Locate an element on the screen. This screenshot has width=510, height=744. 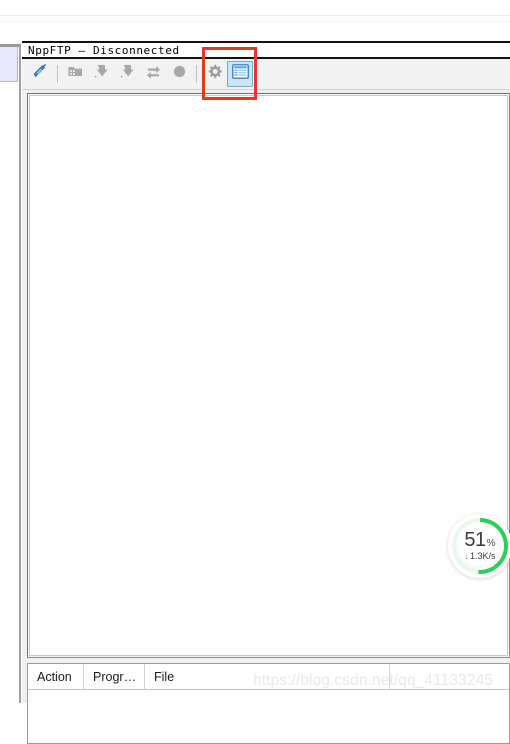
background-window-fill is located at coordinates (9, 392).